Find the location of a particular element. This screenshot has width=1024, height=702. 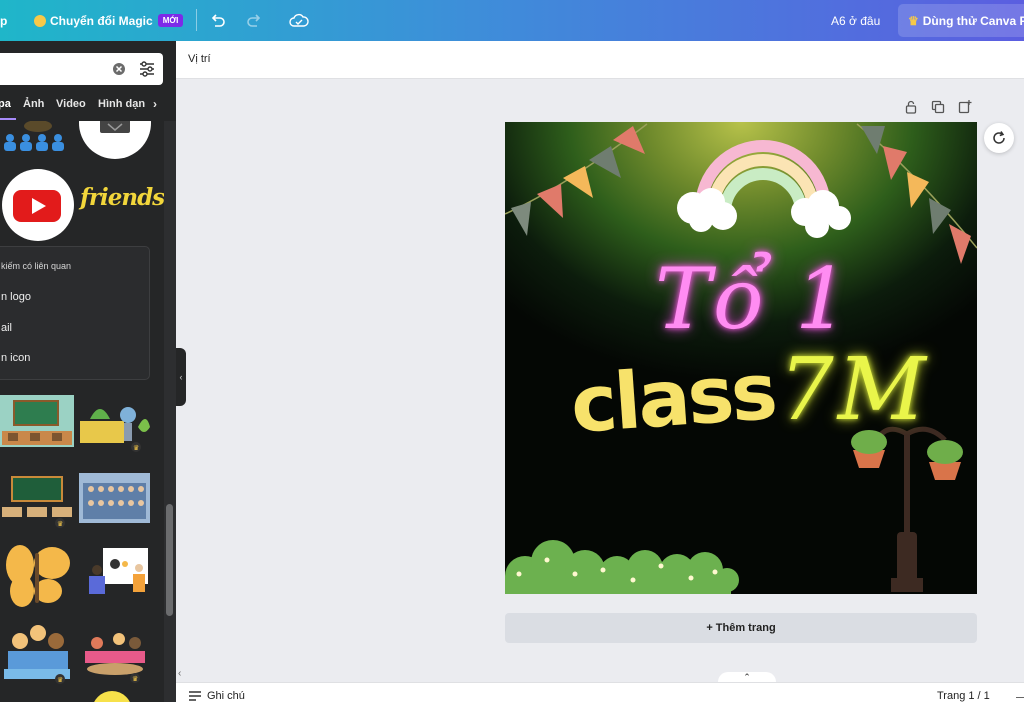

tabs-next-chevron-icon: › is located at coordinates (155, 104).